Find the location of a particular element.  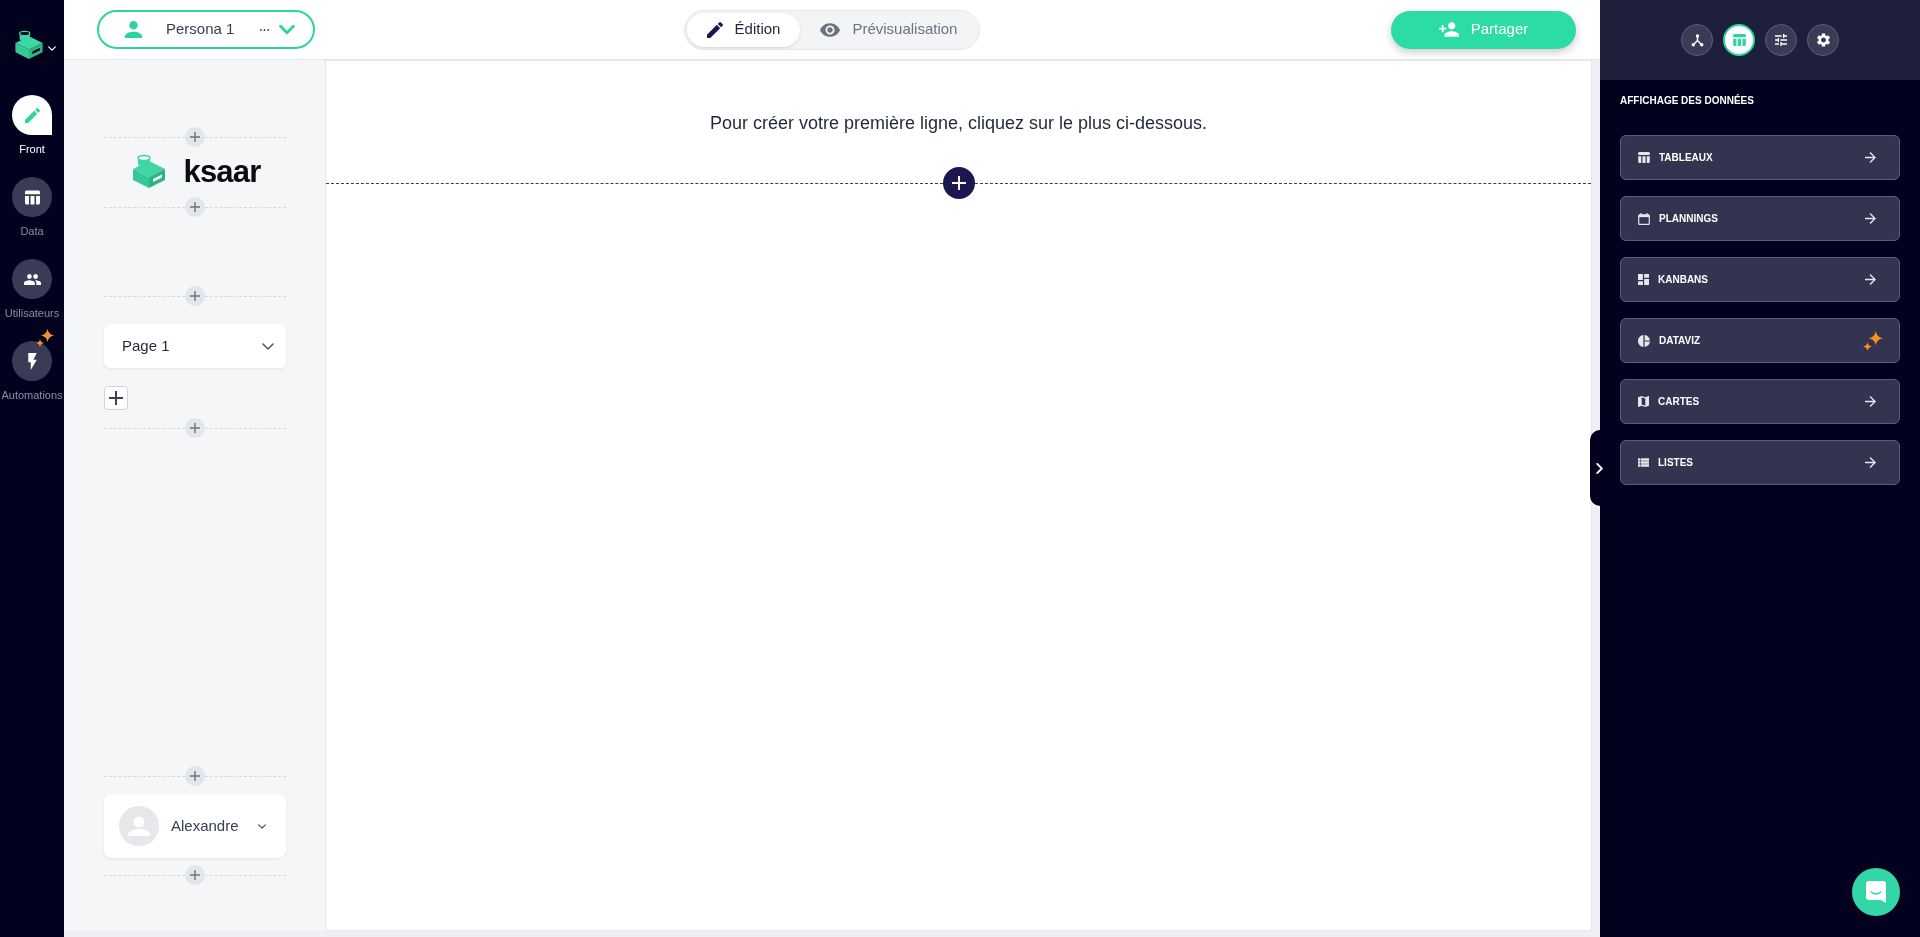

nav-label: Utilisateurs is located at coordinates (32, 313).